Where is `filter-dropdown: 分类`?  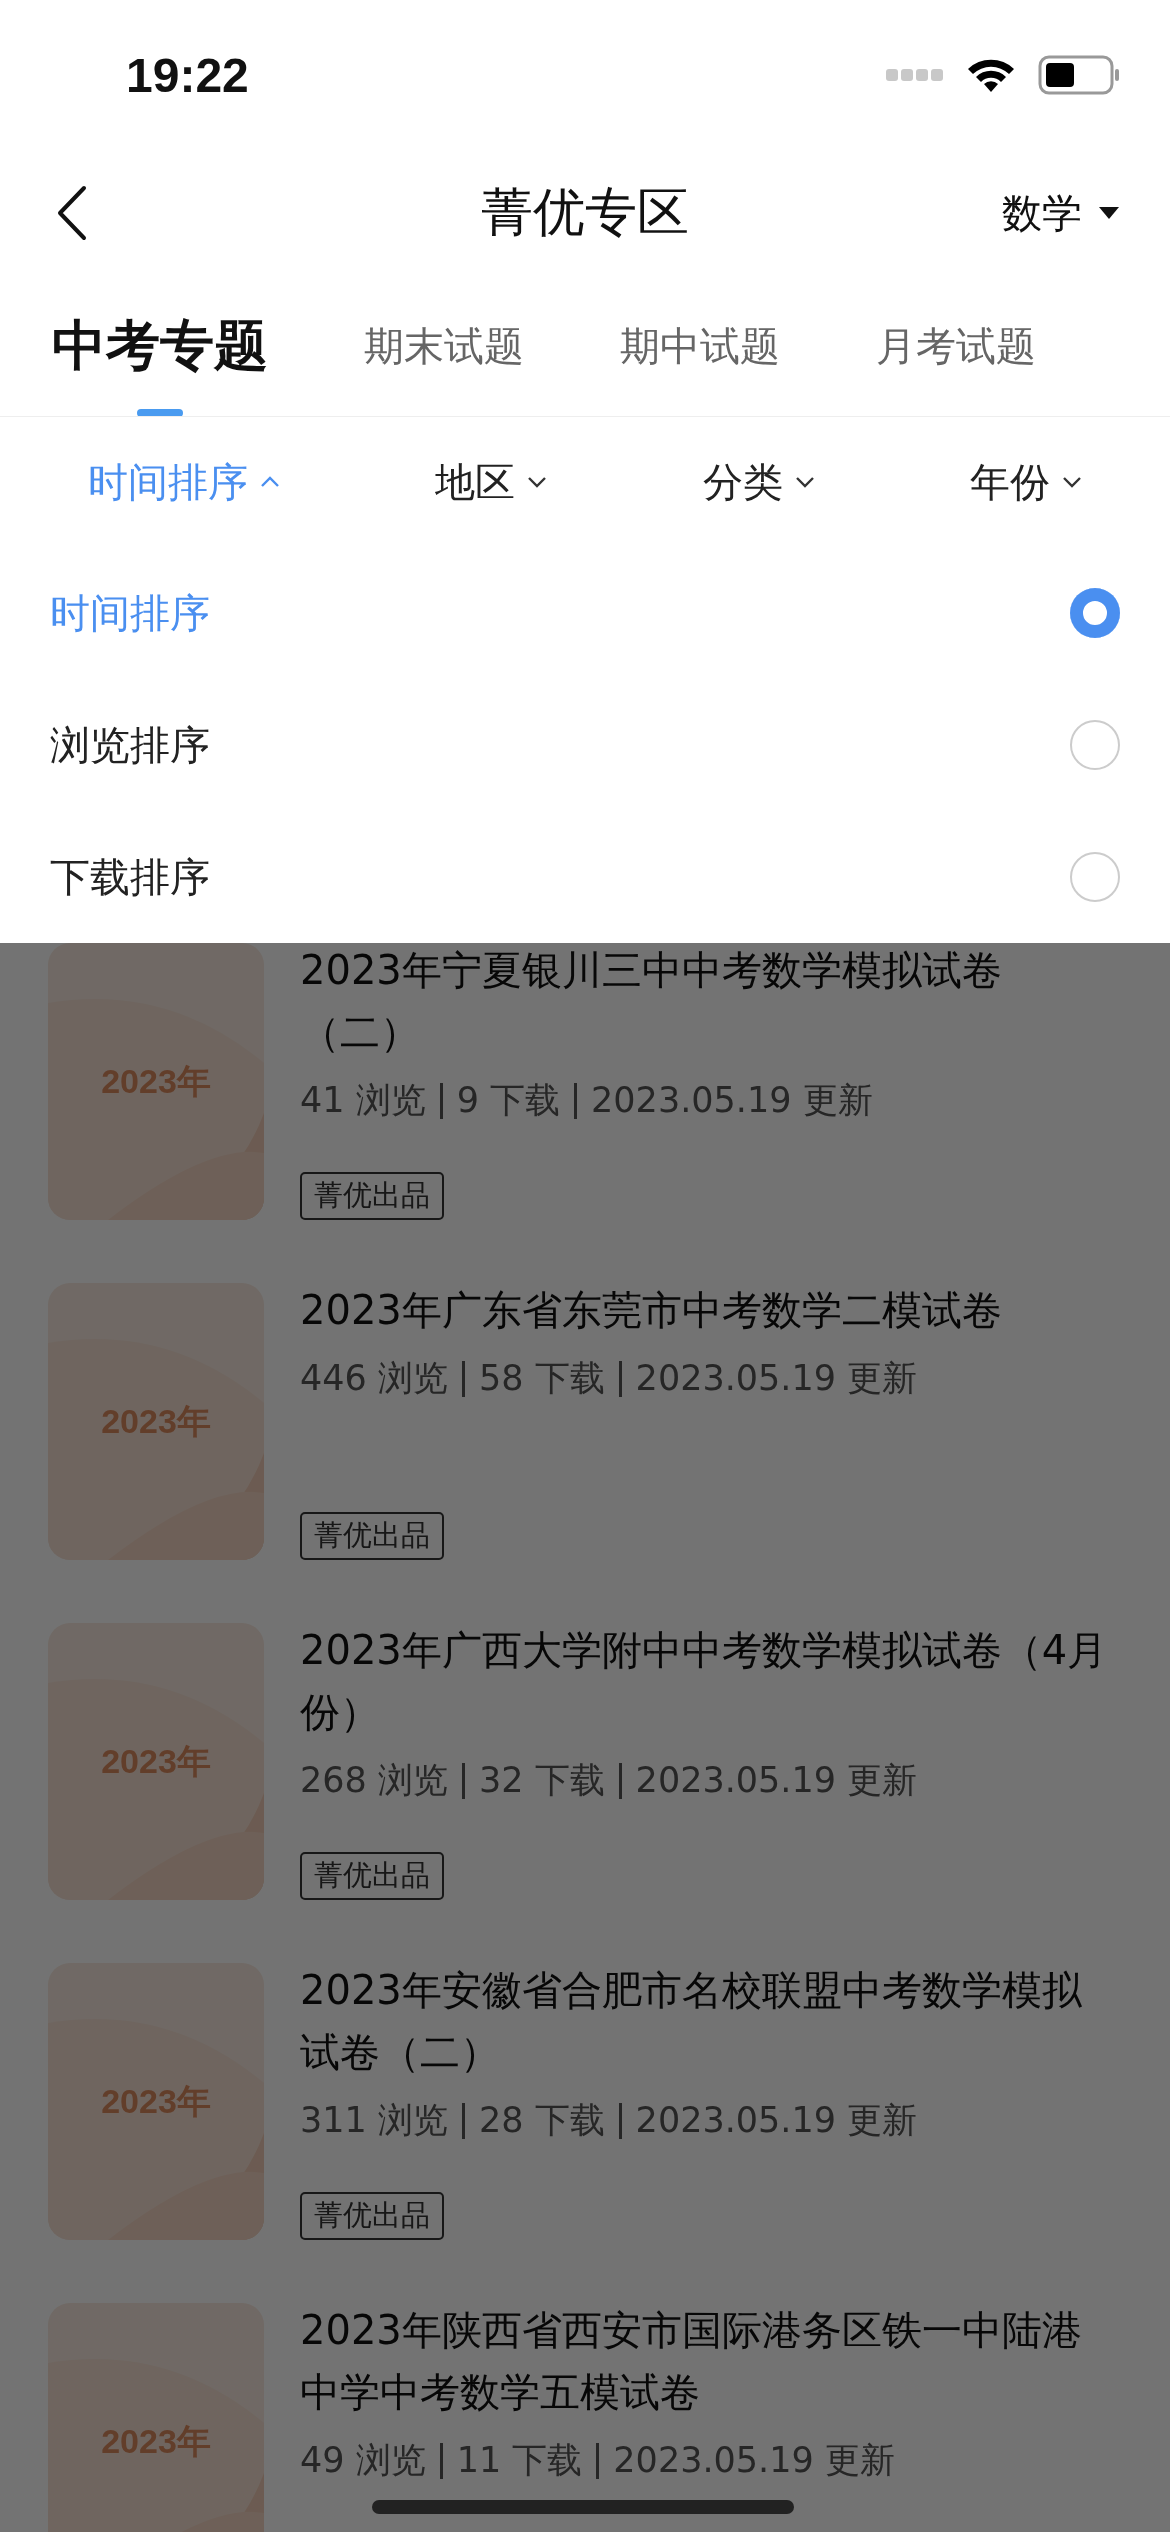 filter-dropdown: 分类 is located at coordinates (758, 482).